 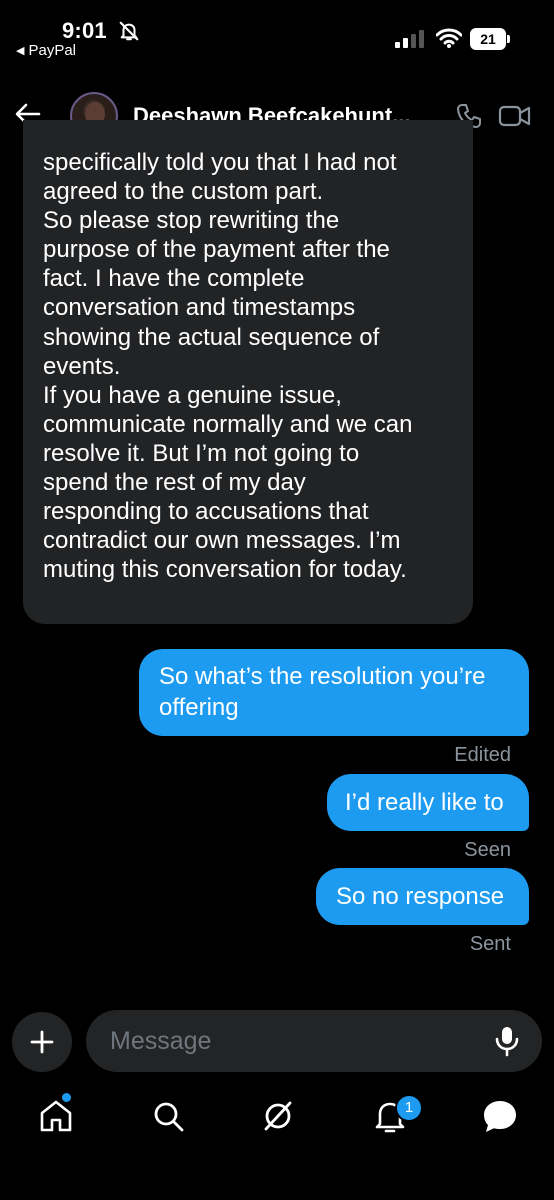 I want to click on message-status-sent: Sent, so click(x=490, y=944).